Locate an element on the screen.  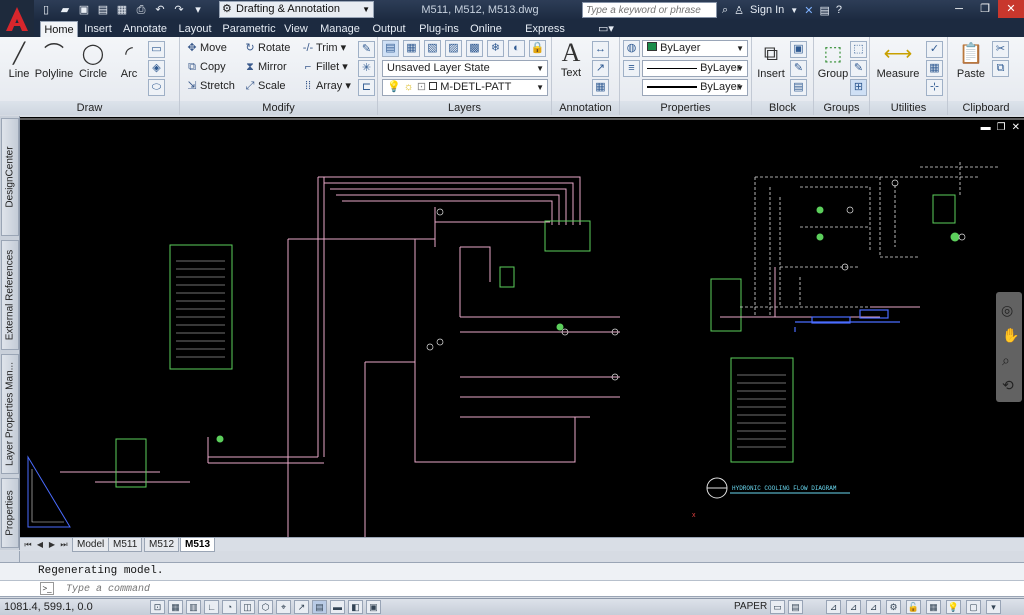
point-style-icon: ⊹ is located at coordinates (934, 87).